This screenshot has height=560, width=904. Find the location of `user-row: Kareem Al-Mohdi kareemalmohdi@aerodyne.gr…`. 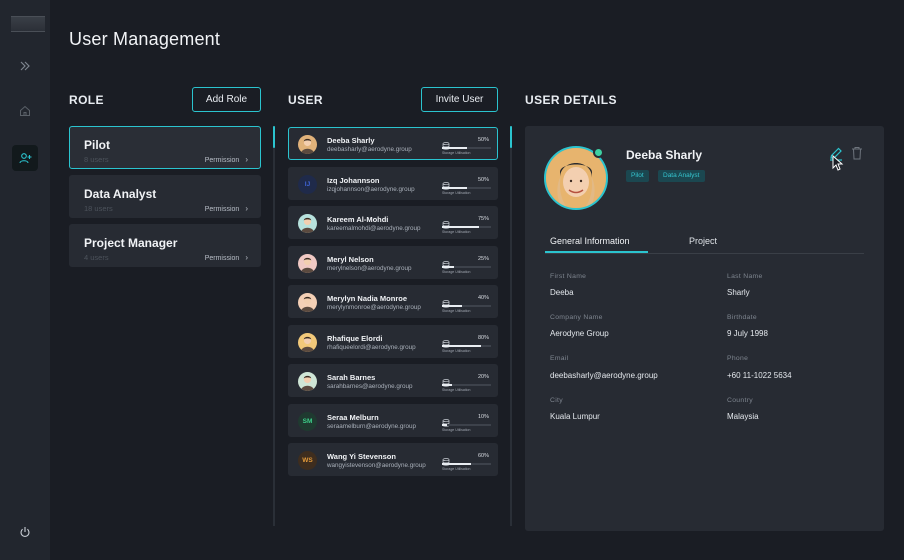

user-row: Kareem Al-Mohdi kareemalmohdi@aerodyne.gr… is located at coordinates (393, 222).